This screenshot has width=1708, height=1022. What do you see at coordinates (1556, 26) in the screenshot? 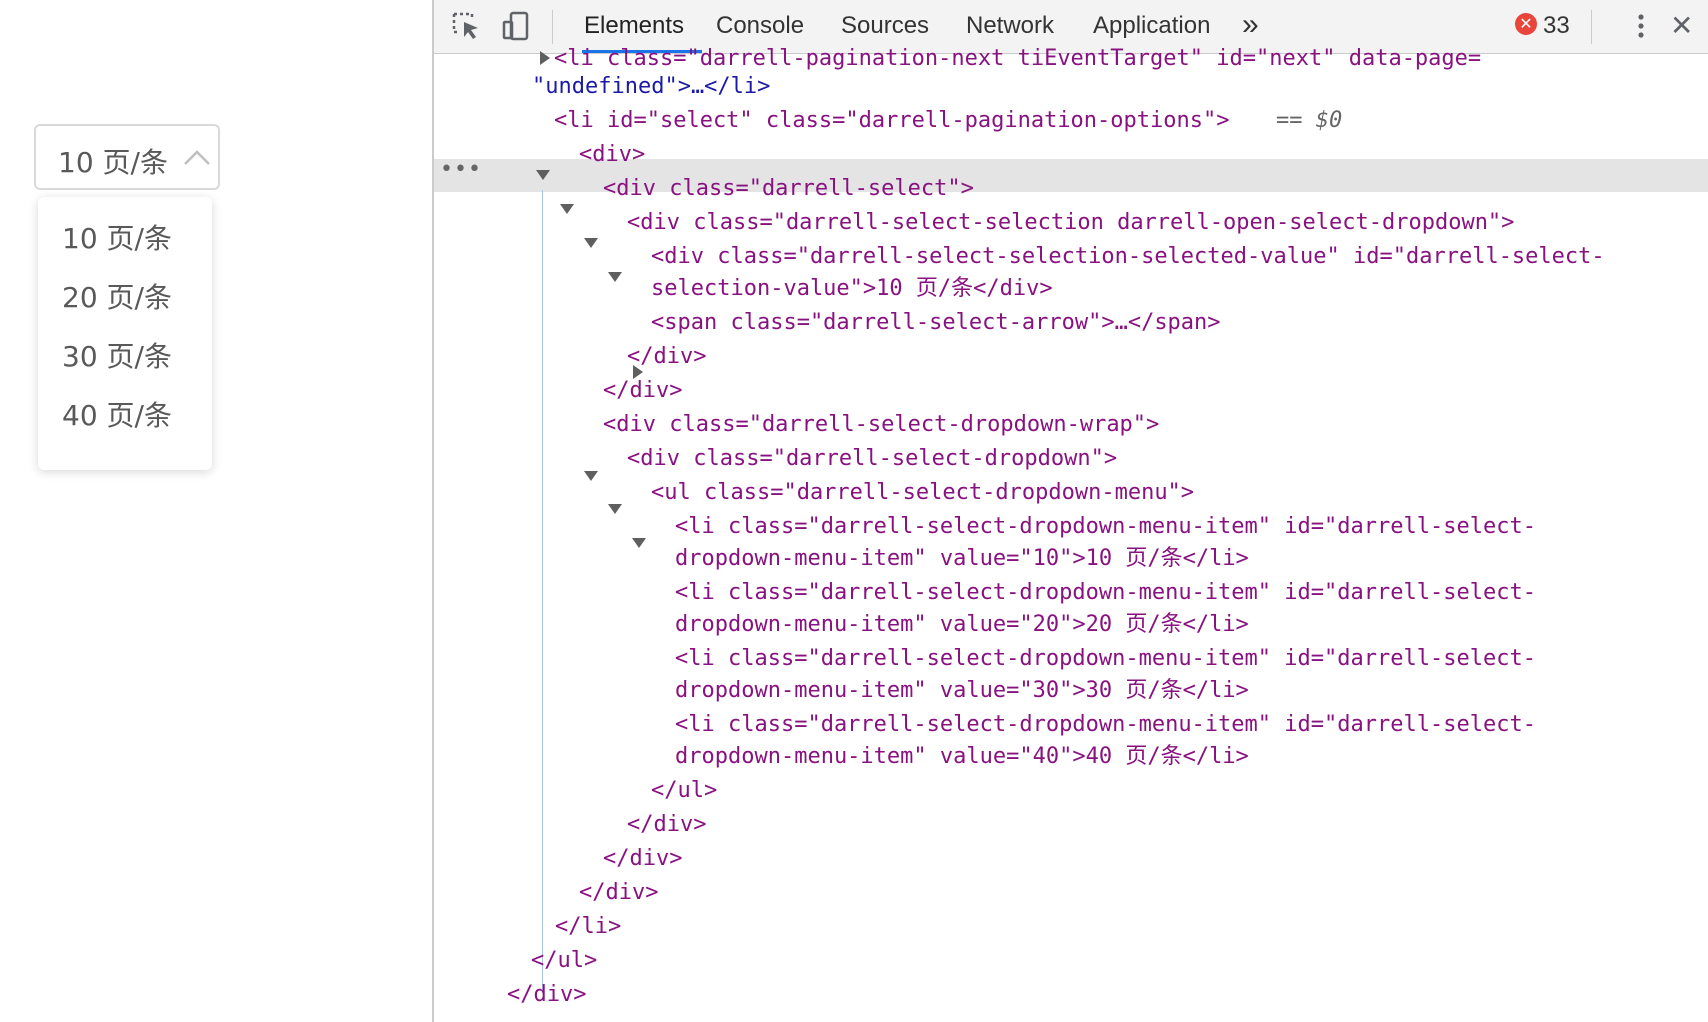
I see `error-count: 33` at bounding box center [1556, 26].